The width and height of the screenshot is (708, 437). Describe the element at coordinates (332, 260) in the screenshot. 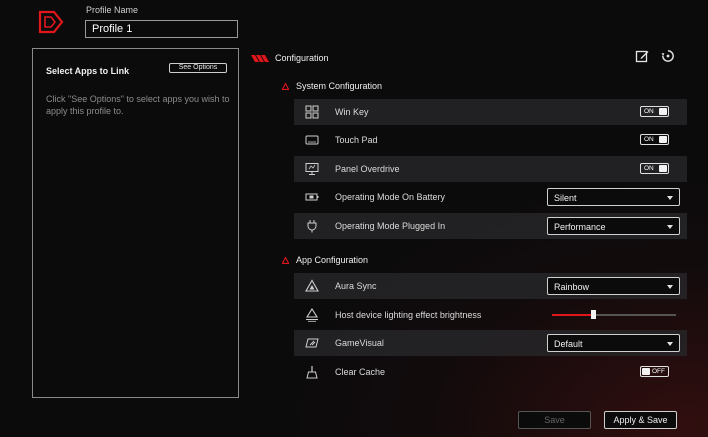

I see `app-configuration-label: App Configuration` at that location.